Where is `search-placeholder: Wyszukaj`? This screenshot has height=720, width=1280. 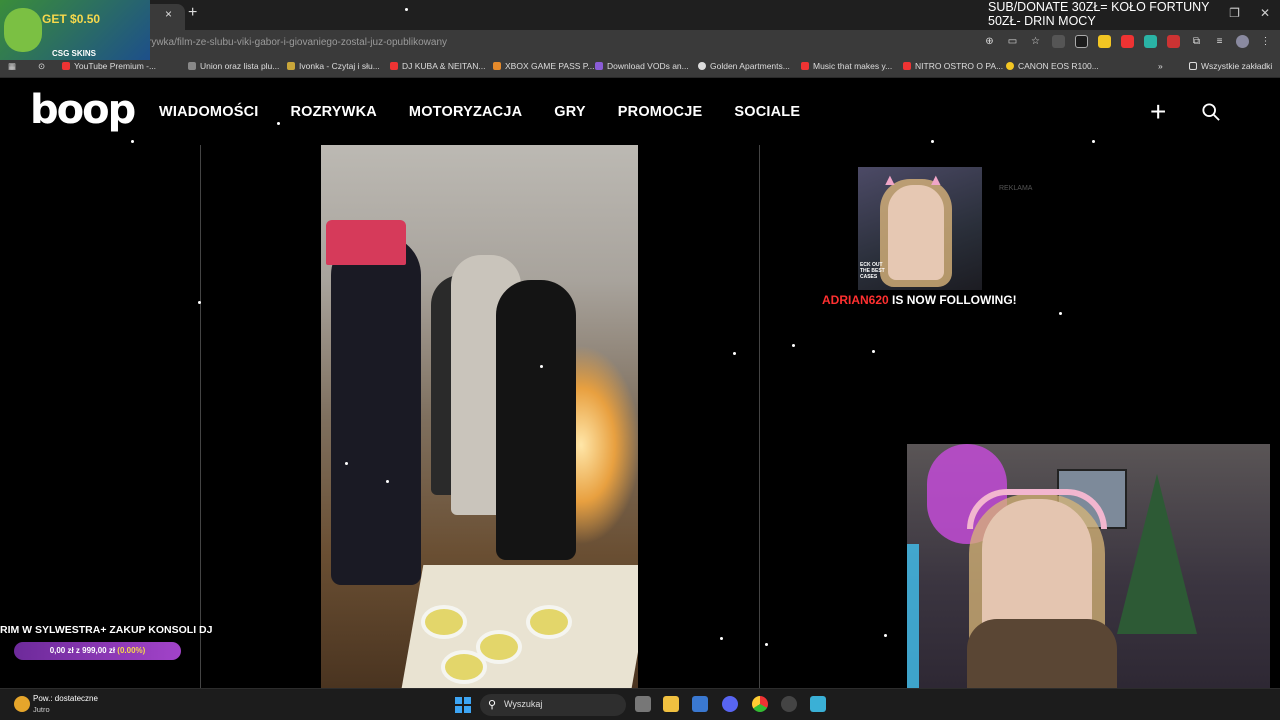
search-placeholder: Wyszukaj is located at coordinates (523, 704).